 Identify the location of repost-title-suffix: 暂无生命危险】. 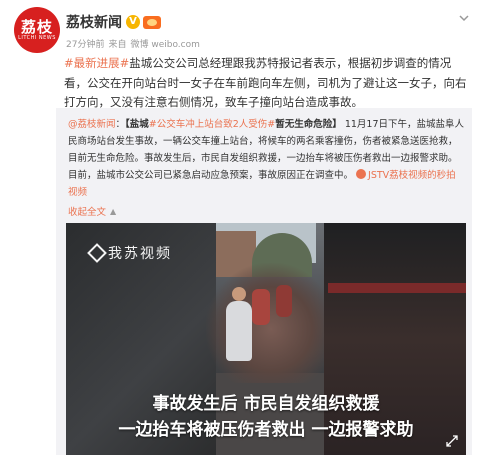
(308, 124).